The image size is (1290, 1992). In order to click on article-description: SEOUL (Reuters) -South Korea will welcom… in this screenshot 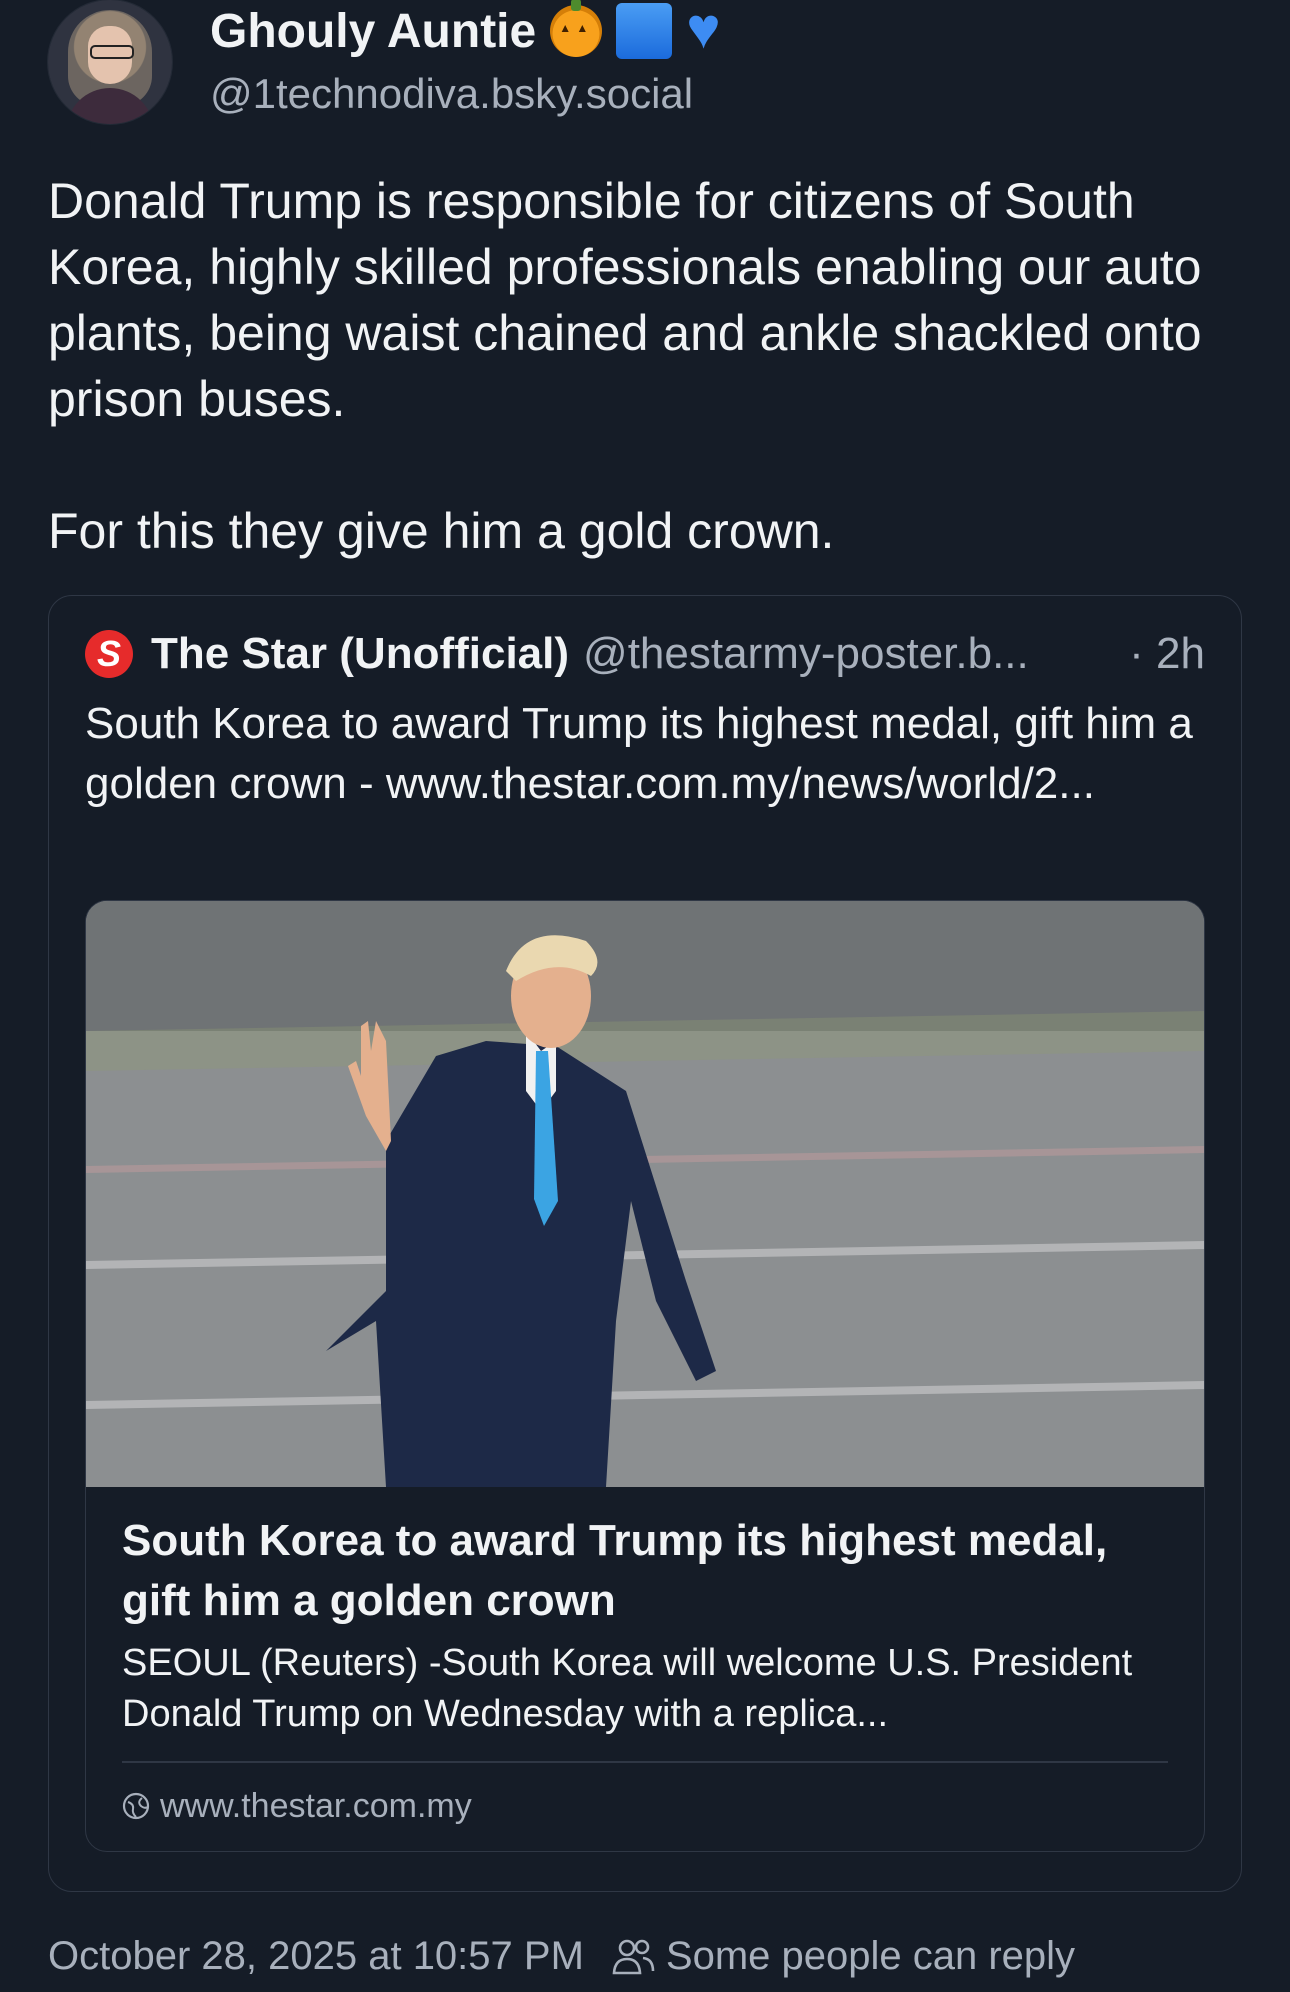, I will do `click(627, 1688)`.